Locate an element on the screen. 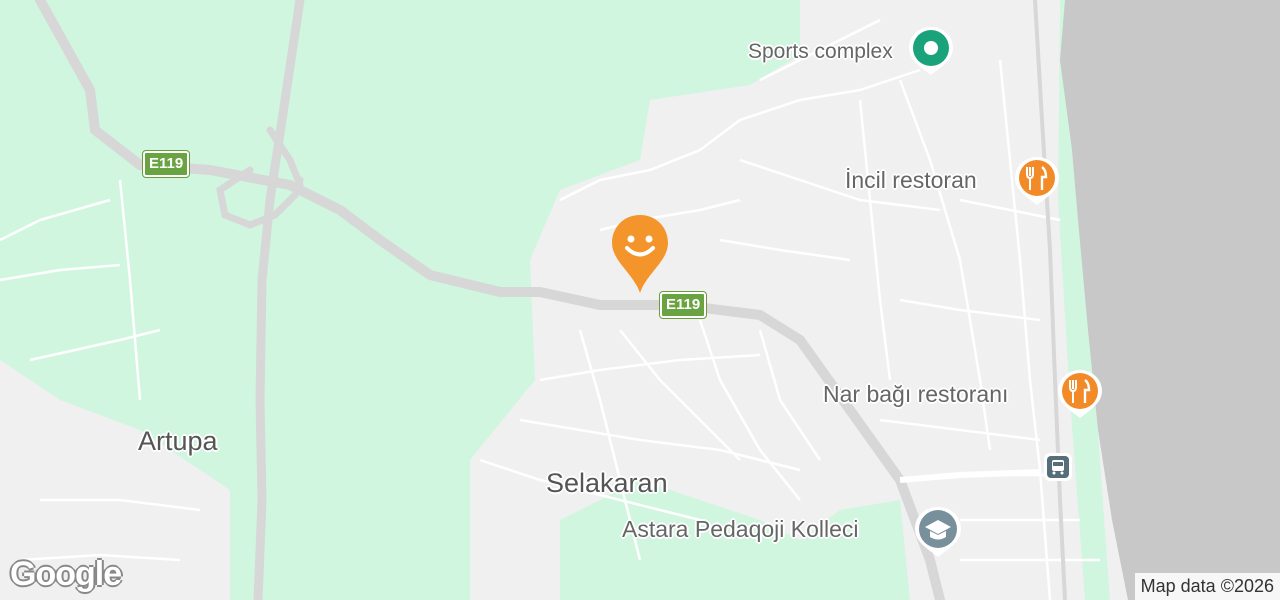 The width and height of the screenshot is (1280, 600). poi-label-sports-complex: Sports complex is located at coordinates (820, 52).